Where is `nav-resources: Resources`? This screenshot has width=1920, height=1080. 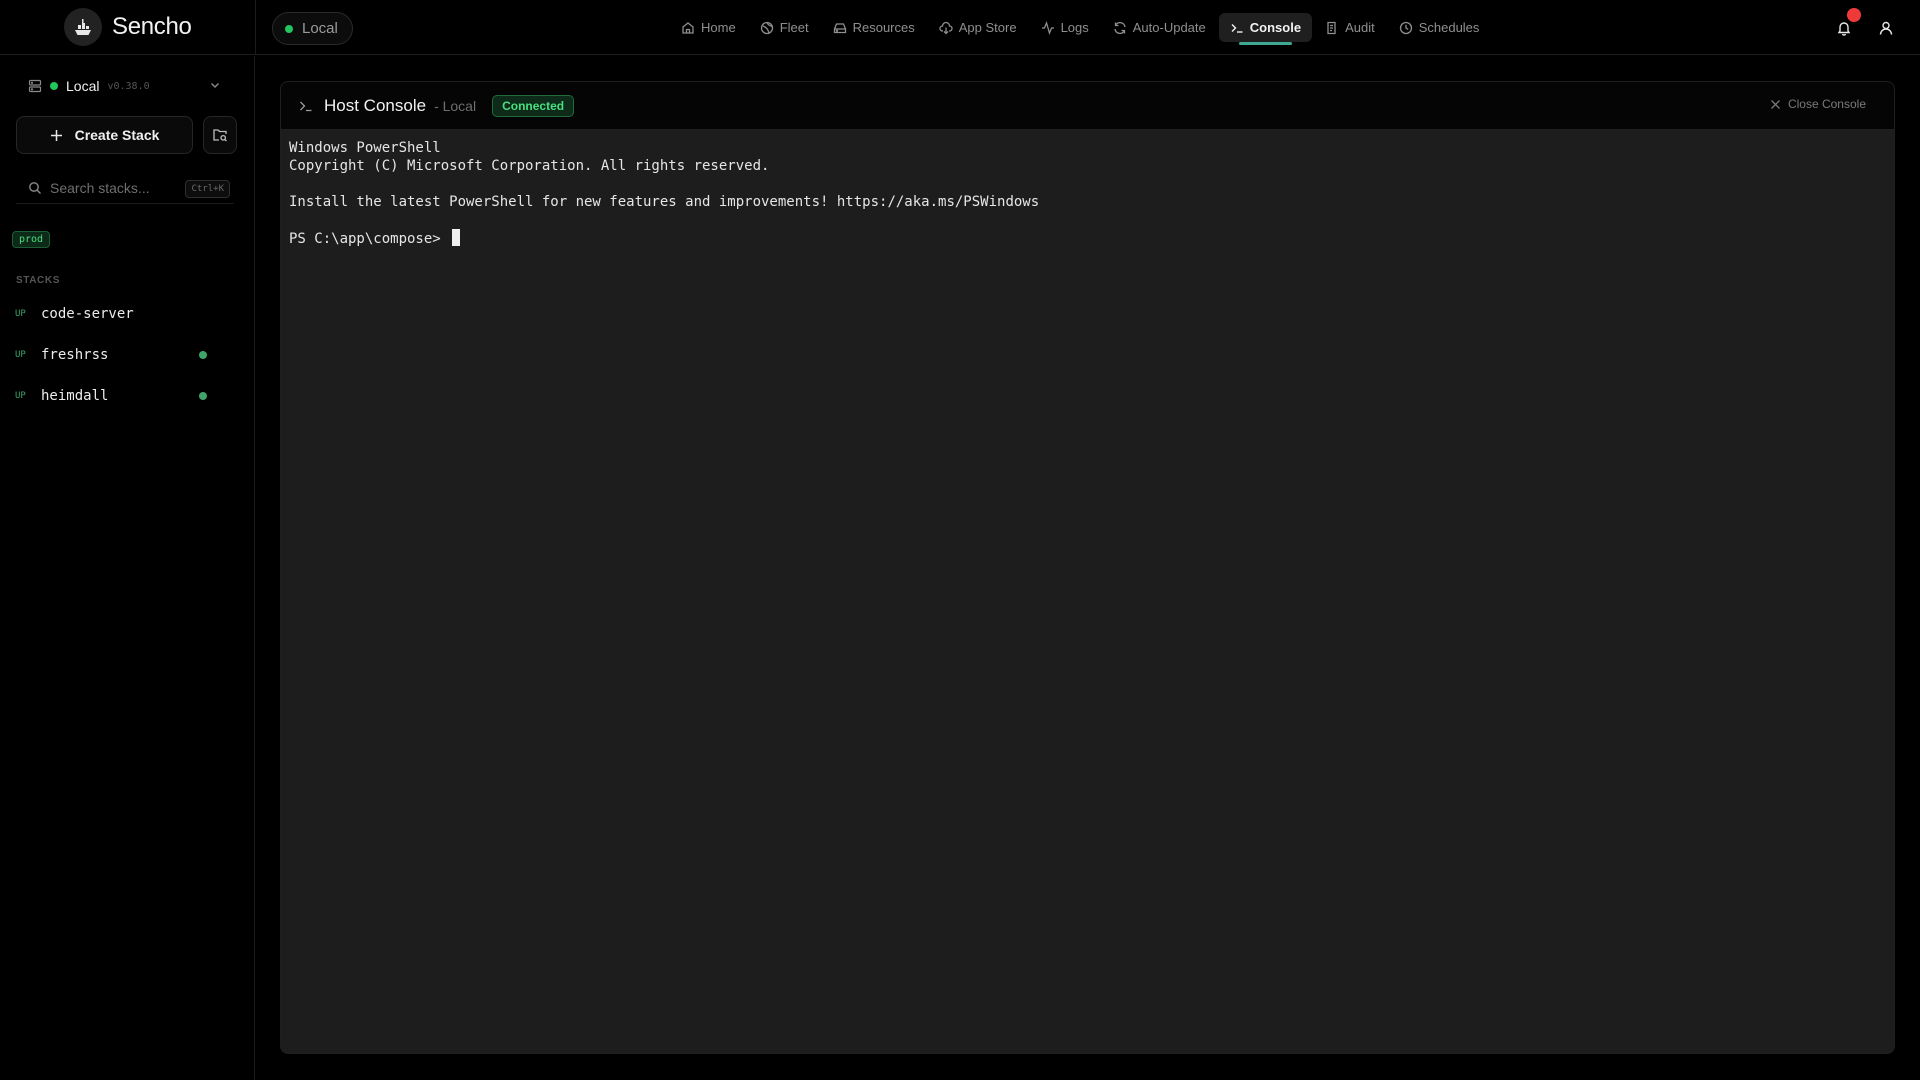
nav-resources: Resources is located at coordinates (874, 27).